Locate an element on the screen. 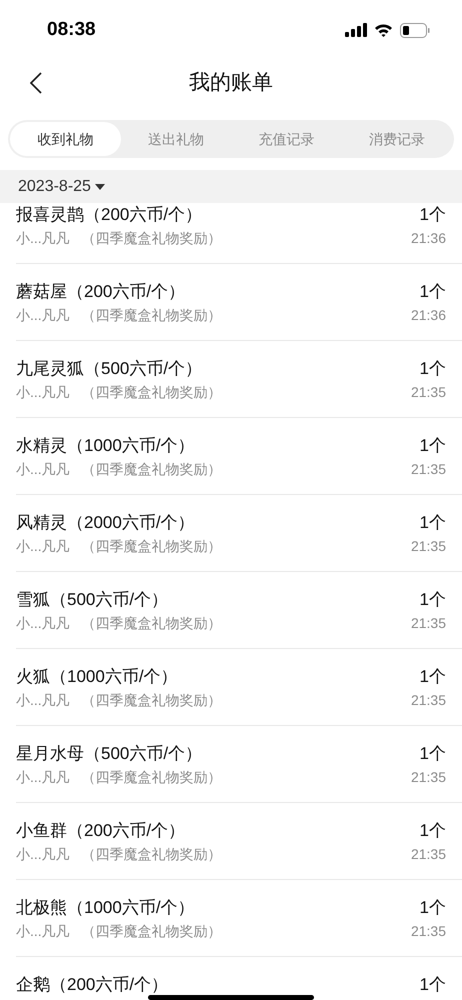 The image size is (462, 1000). gift-title: 星月水母（500六币/个） is located at coordinates (109, 754).